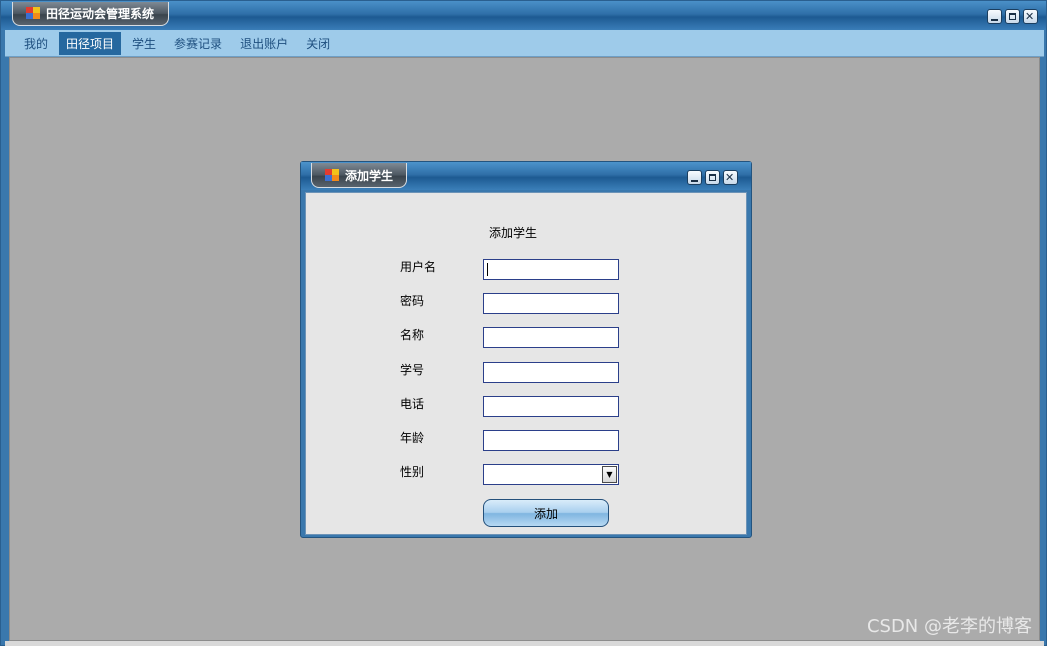 The image size is (1047, 646). Describe the element at coordinates (412, 404) in the screenshot. I see `phone-label: 电话` at that location.